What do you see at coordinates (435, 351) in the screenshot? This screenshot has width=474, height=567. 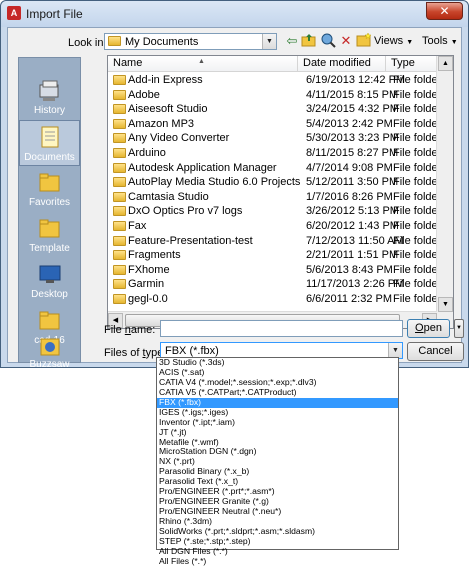 I see `cancel-button: Cancel` at bounding box center [435, 351].